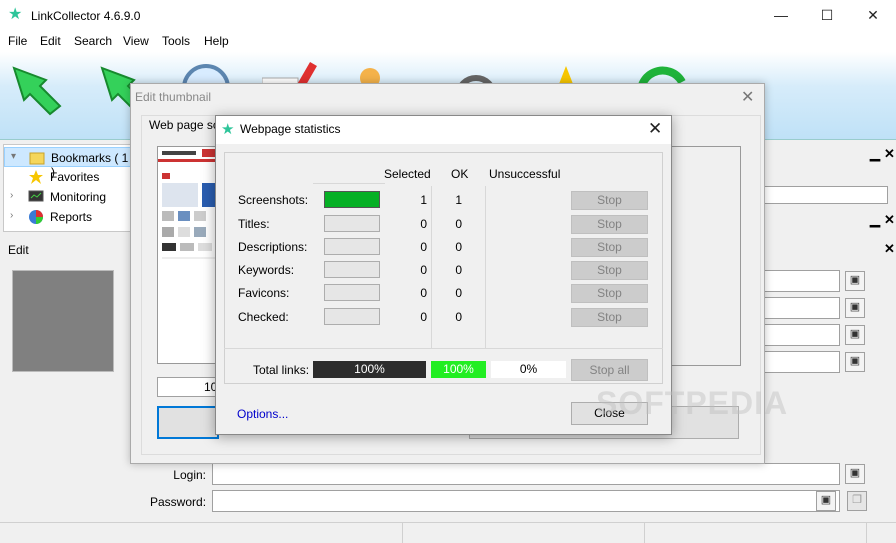 This screenshot has height=543, width=896. Describe the element at coordinates (609, 247) in the screenshot. I see `stop-button-descriptions: Stop` at that location.